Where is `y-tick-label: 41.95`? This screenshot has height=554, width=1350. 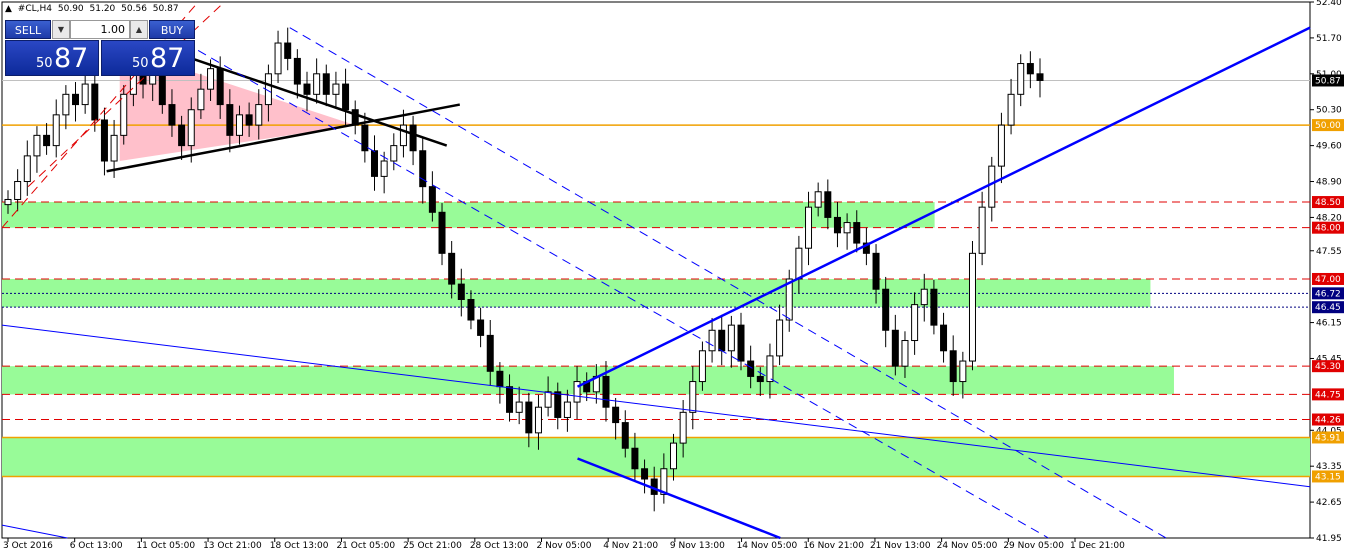 y-tick-label: 41.95 is located at coordinates (1329, 539).